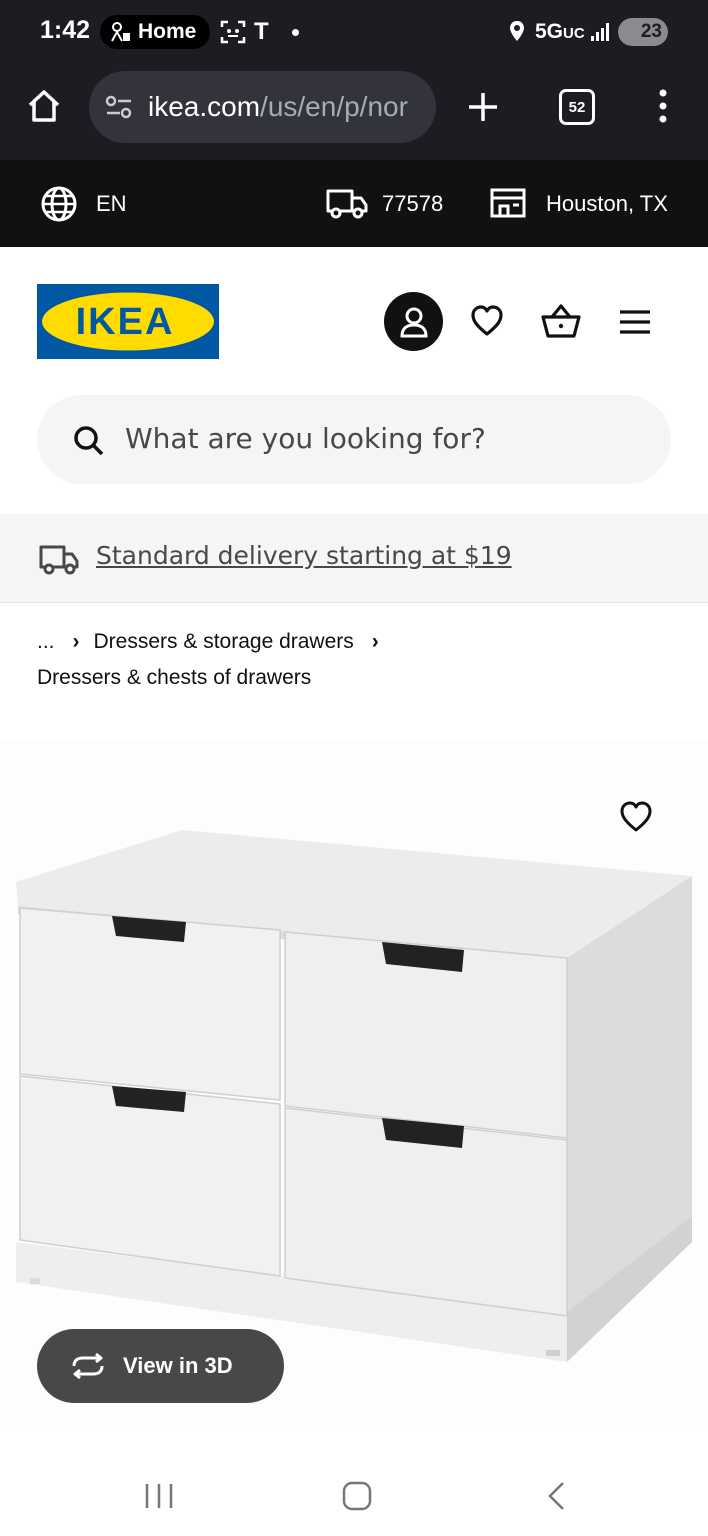 The width and height of the screenshot is (708, 1536). Describe the element at coordinates (508, 203) in the screenshot. I see `store-icon` at that location.